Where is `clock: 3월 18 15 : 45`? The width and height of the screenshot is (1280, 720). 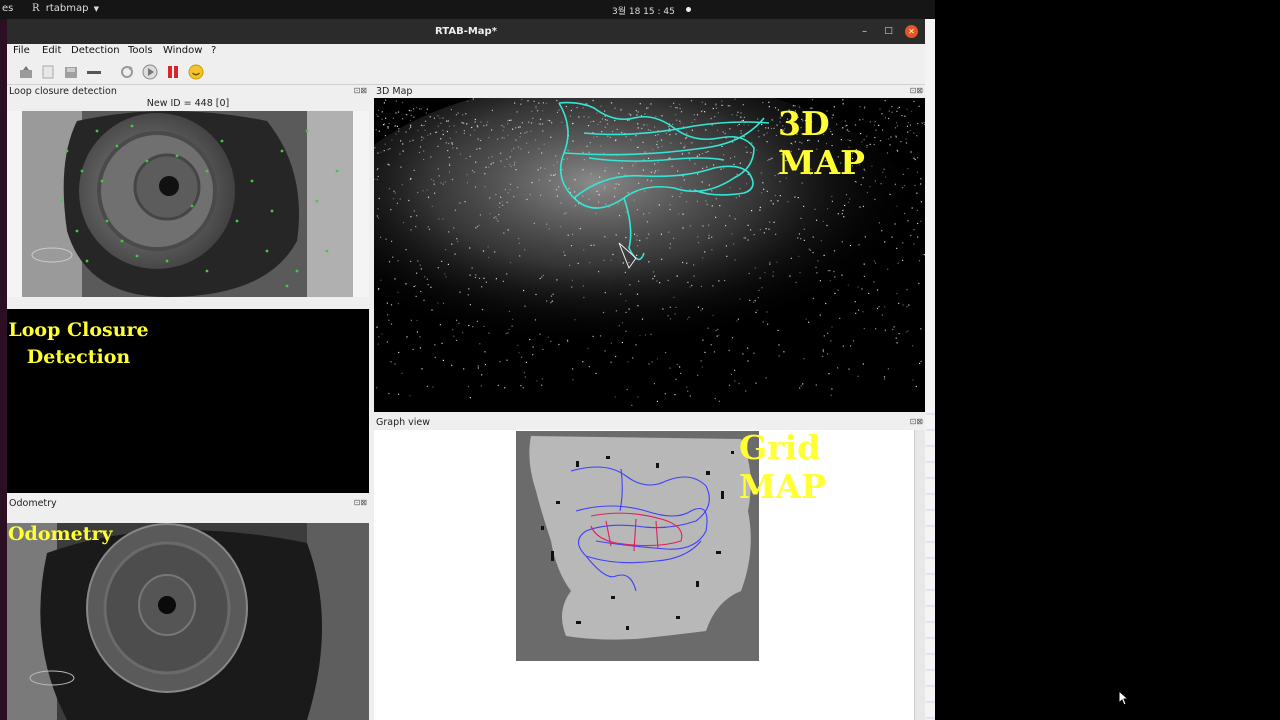
clock: 3월 18 15 : 45 is located at coordinates (643, 10).